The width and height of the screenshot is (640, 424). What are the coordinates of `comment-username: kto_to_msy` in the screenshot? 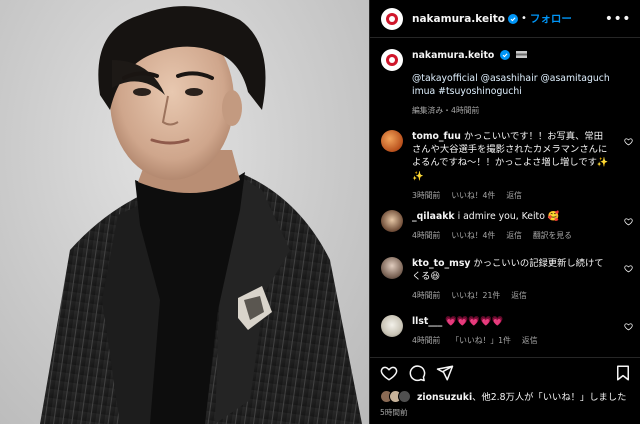 It's located at (441, 263).